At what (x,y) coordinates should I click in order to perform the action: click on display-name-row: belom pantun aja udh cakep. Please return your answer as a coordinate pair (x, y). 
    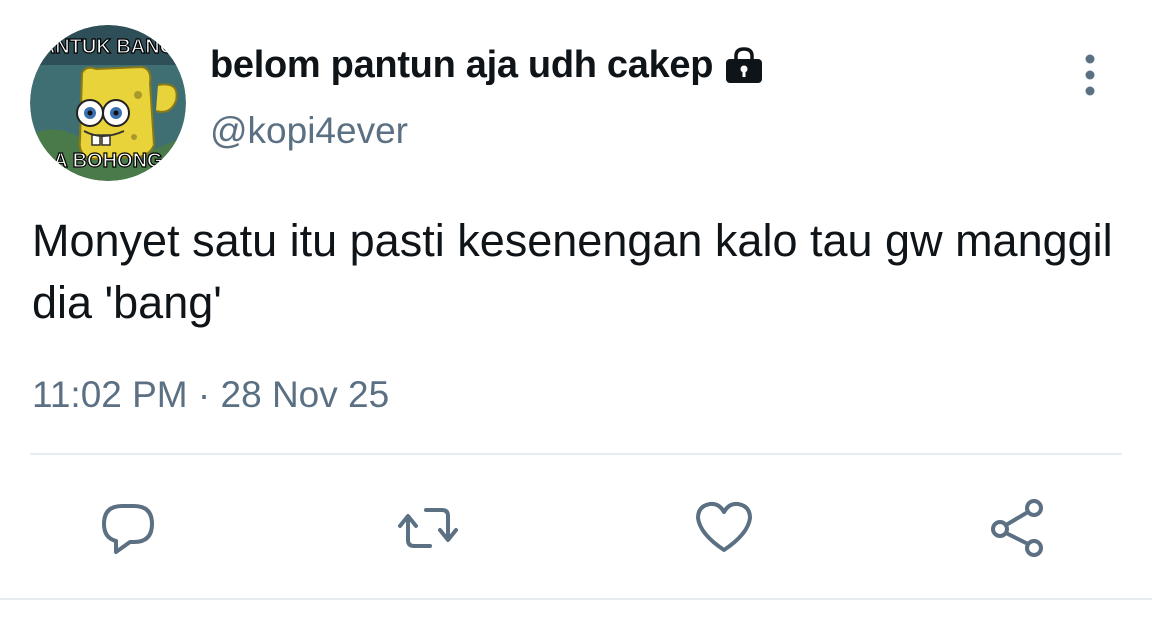
    Looking at the image, I should click on (487, 65).